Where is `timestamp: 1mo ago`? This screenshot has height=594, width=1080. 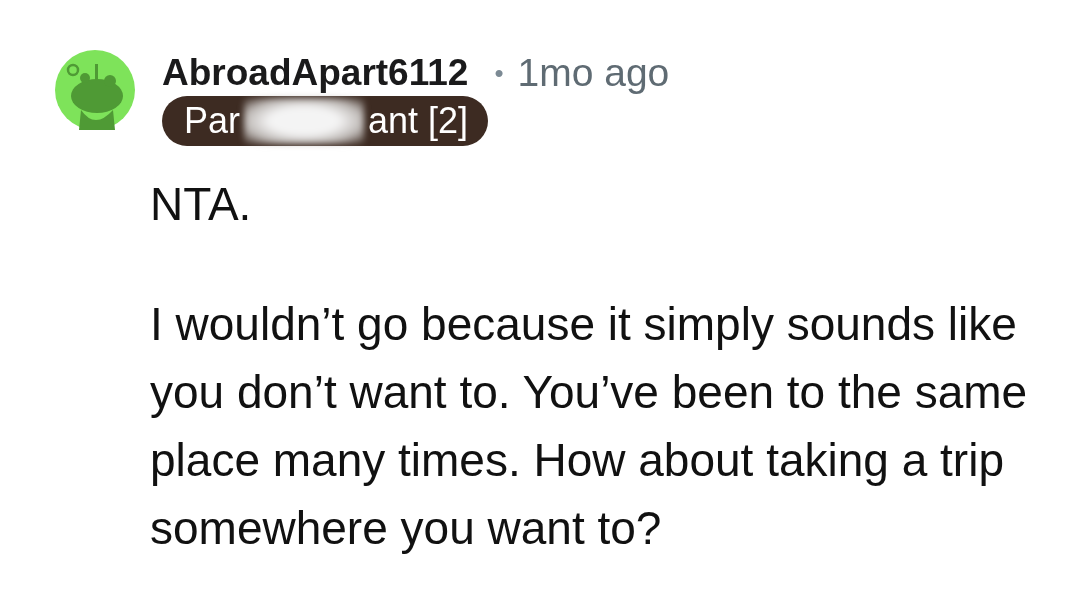 timestamp: 1mo ago is located at coordinates (593, 73).